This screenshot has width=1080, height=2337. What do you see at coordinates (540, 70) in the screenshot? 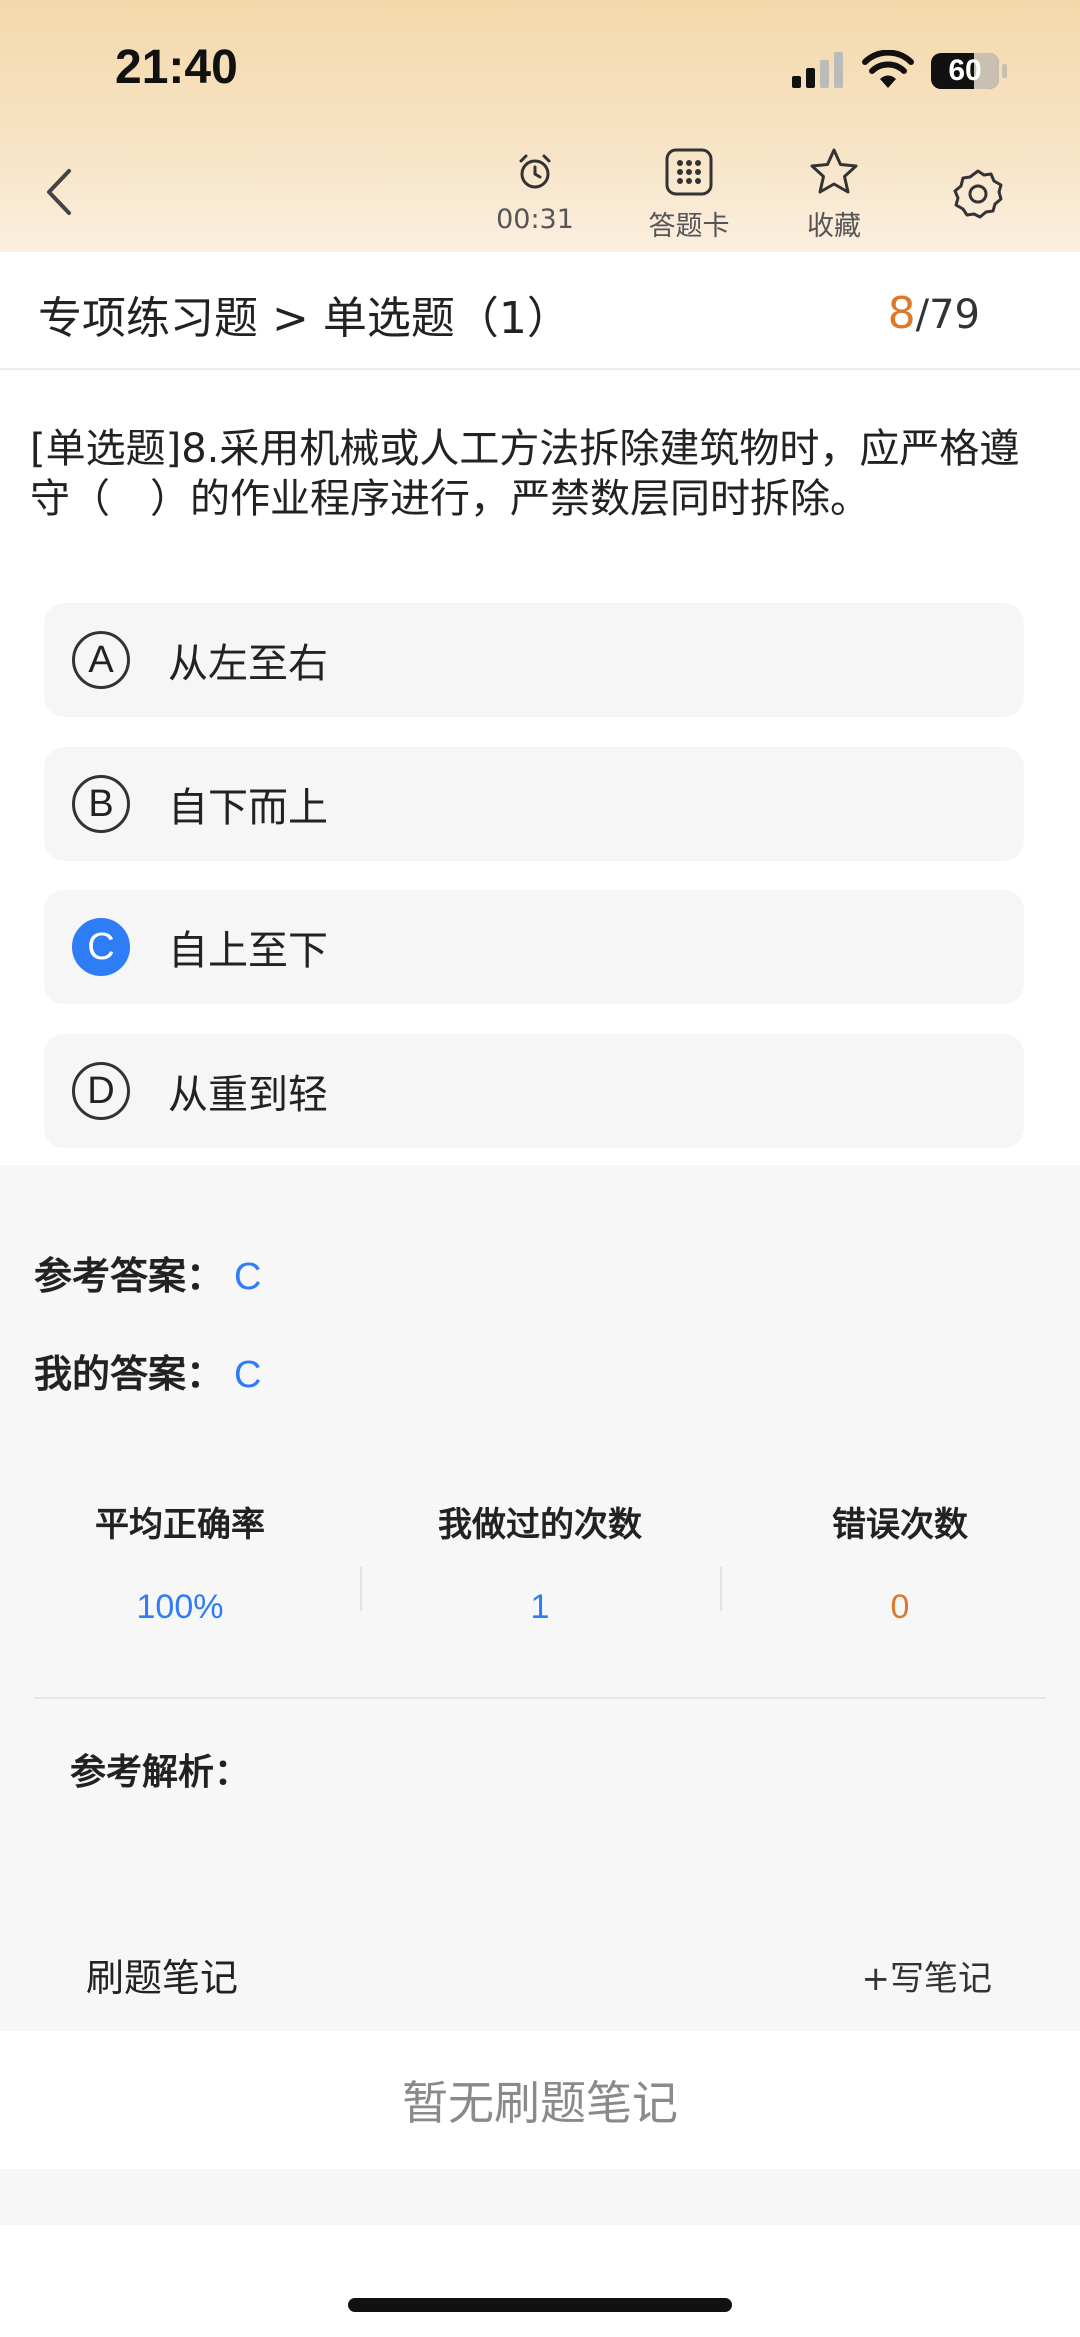
I see `status-bar: 21:40 60` at bounding box center [540, 70].